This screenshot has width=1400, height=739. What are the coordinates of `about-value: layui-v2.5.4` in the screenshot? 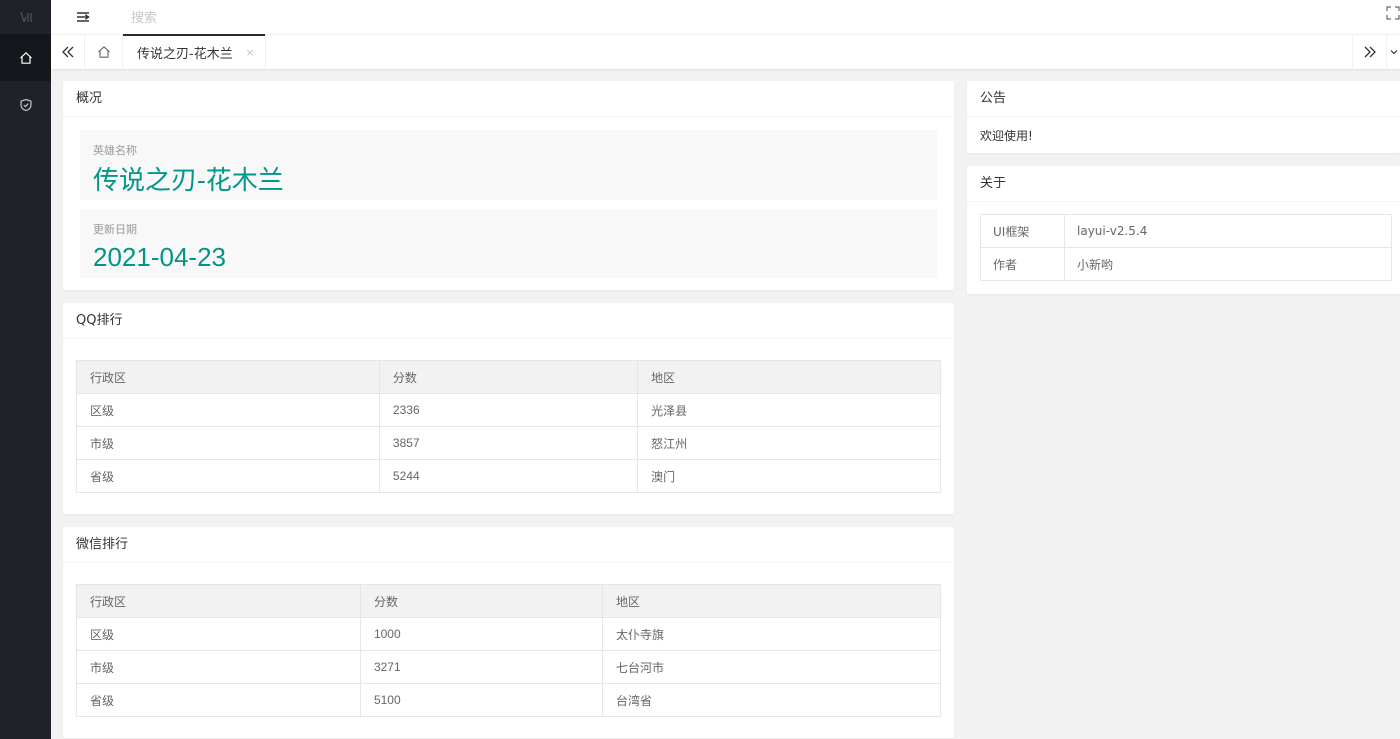 It's located at (1228, 231).